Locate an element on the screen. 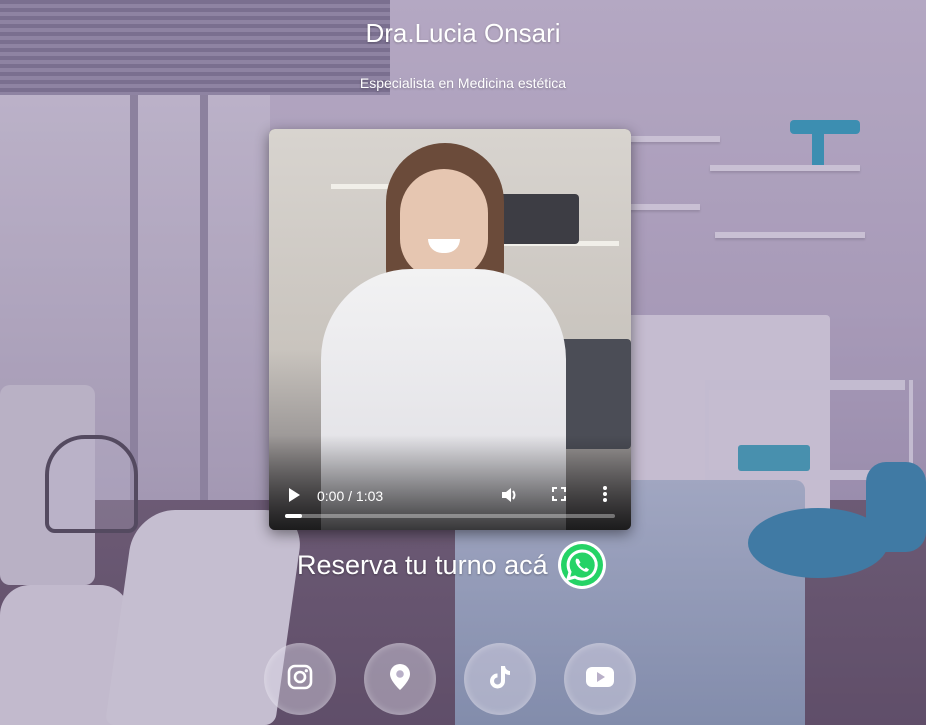 The width and height of the screenshot is (926, 725). location-link is located at coordinates (400, 679).